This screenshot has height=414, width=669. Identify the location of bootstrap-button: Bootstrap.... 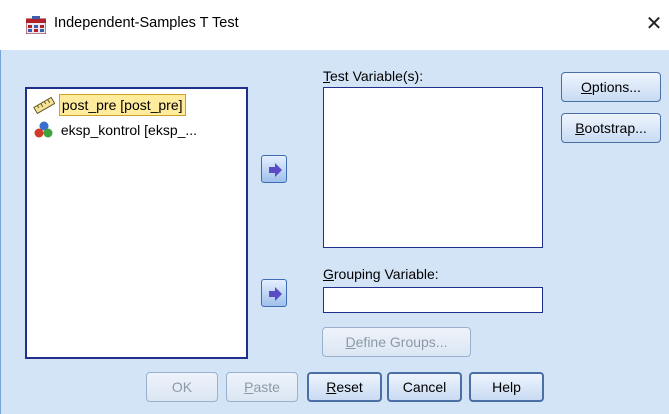
(611, 128).